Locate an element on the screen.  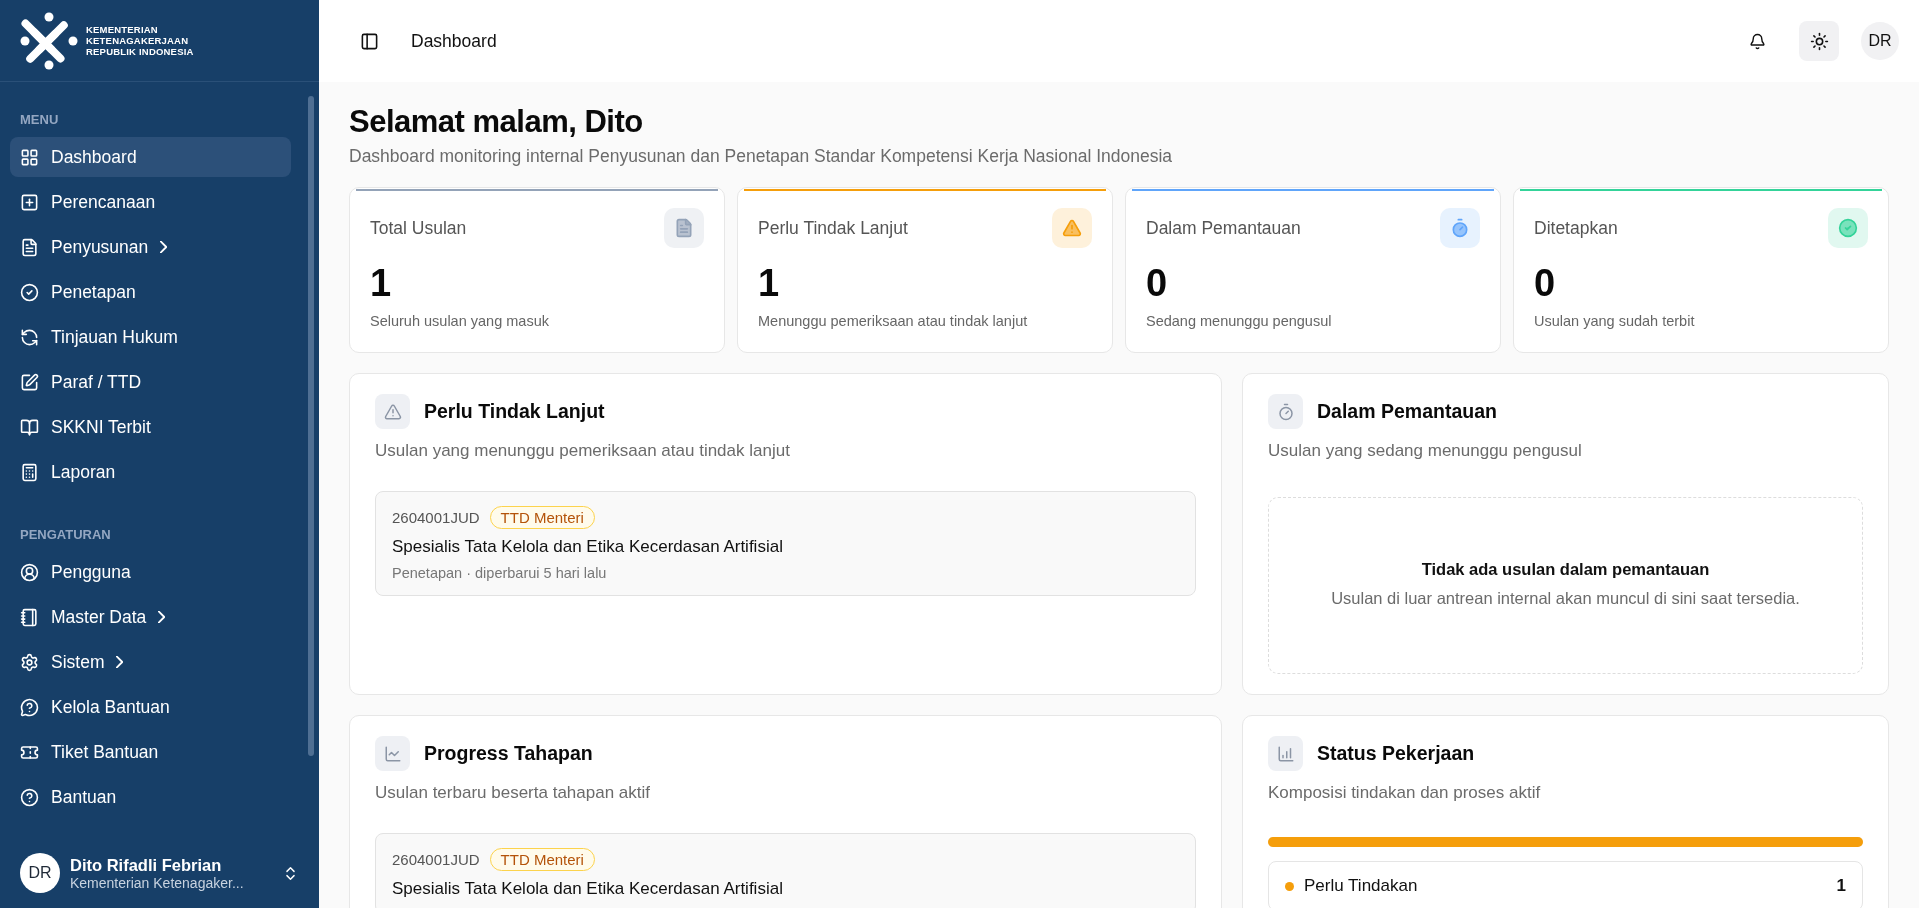
panel-title: Perlu Tindak Lanjut is located at coordinates (514, 411).